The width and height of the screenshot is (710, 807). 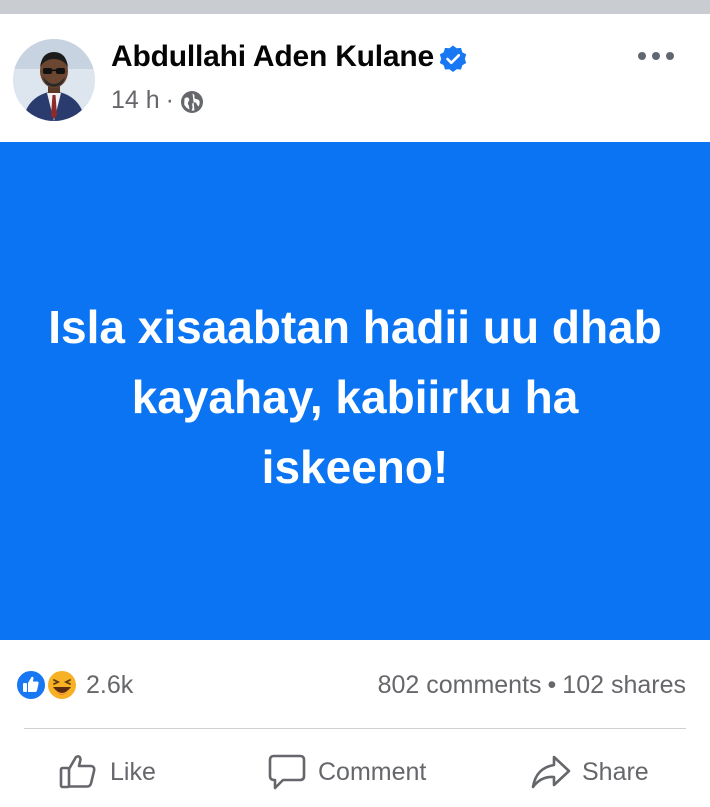 What do you see at coordinates (272, 57) in the screenshot?
I see `author-name: Abdullahi Aden Kulane` at bounding box center [272, 57].